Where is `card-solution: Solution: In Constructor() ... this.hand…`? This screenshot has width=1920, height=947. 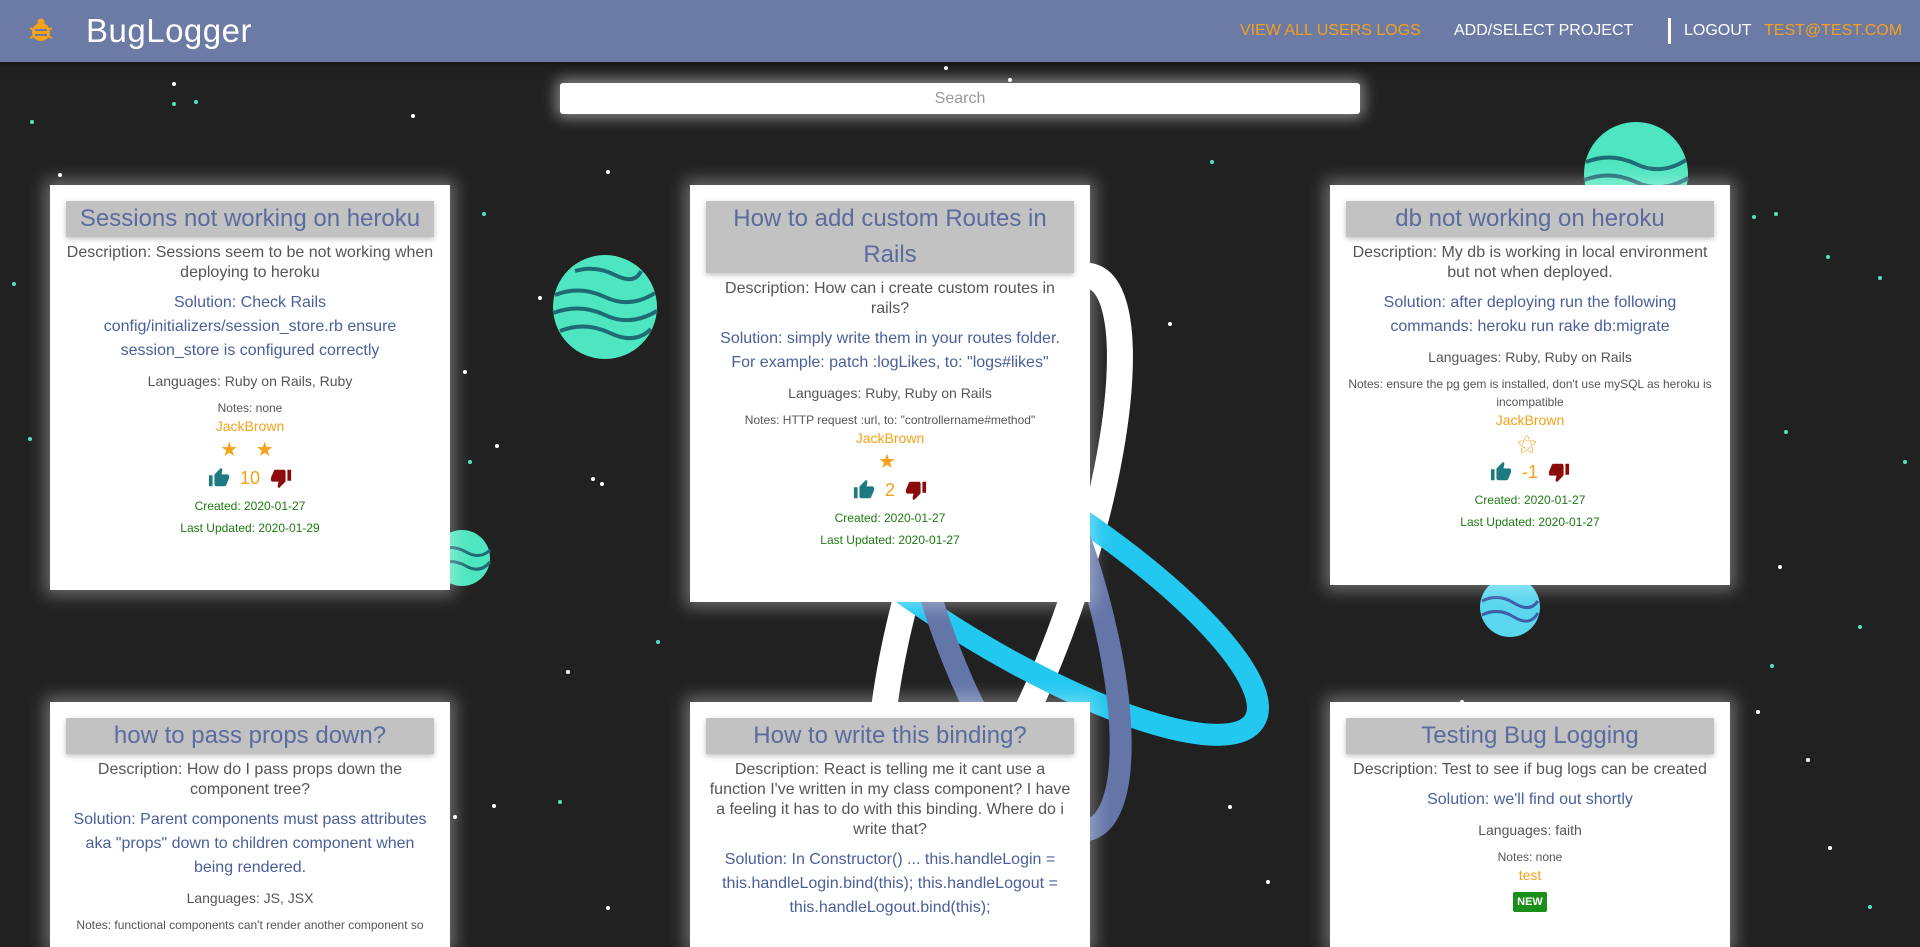 card-solution: Solution: In Constructor() ... this.hand… is located at coordinates (890, 883).